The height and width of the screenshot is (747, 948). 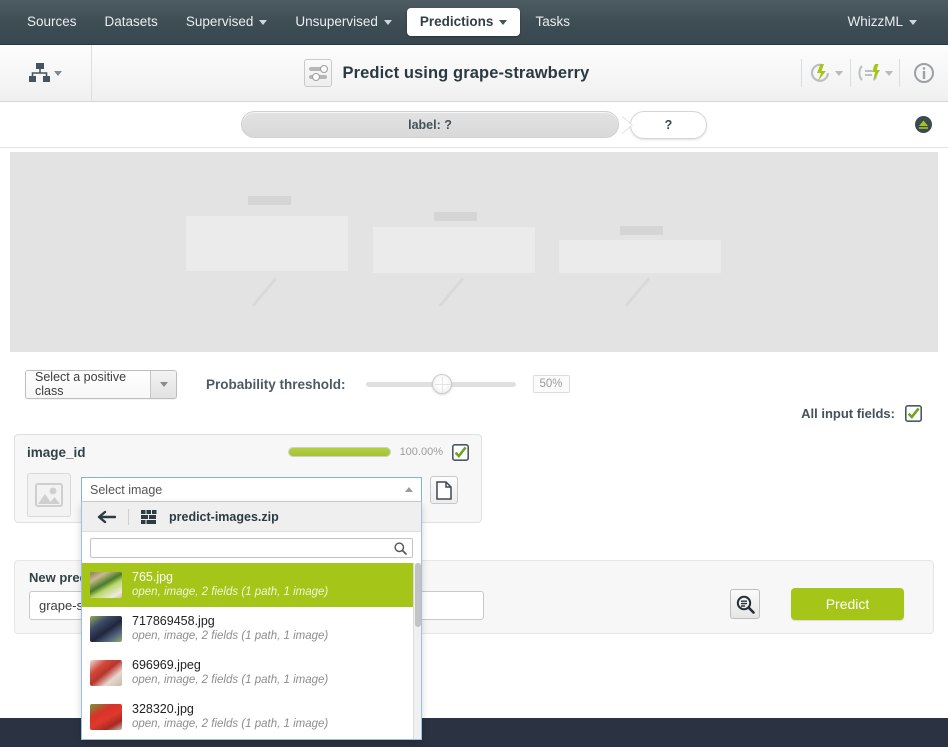 What do you see at coordinates (106, 517) in the screenshot?
I see `back-arrow-icon` at bounding box center [106, 517].